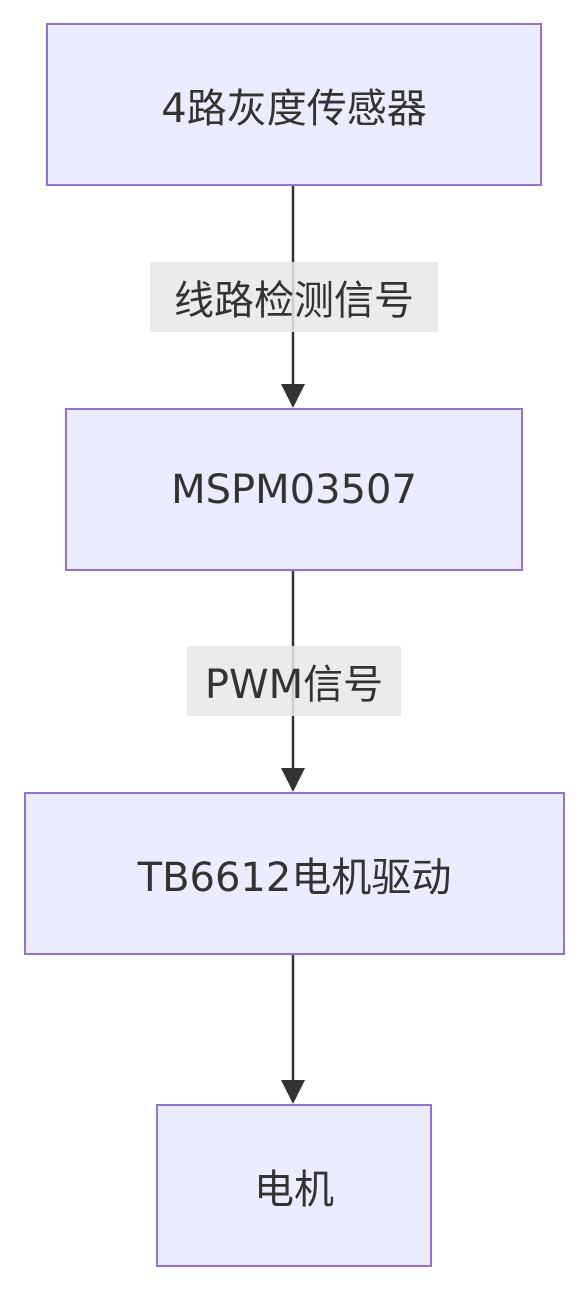  Describe the element at coordinates (293, 645) in the screenshot. I see `edges-layer` at that location.